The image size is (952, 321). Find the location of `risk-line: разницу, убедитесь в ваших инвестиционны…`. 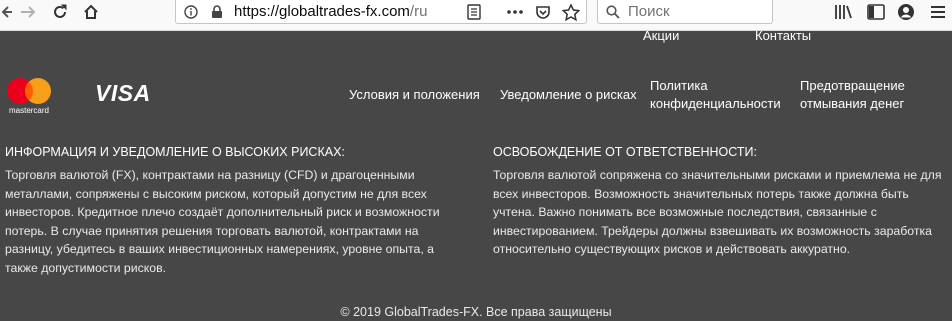

risk-line: разницу, убедитесь в ваших инвестиционны… is located at coordinates (220, 249).